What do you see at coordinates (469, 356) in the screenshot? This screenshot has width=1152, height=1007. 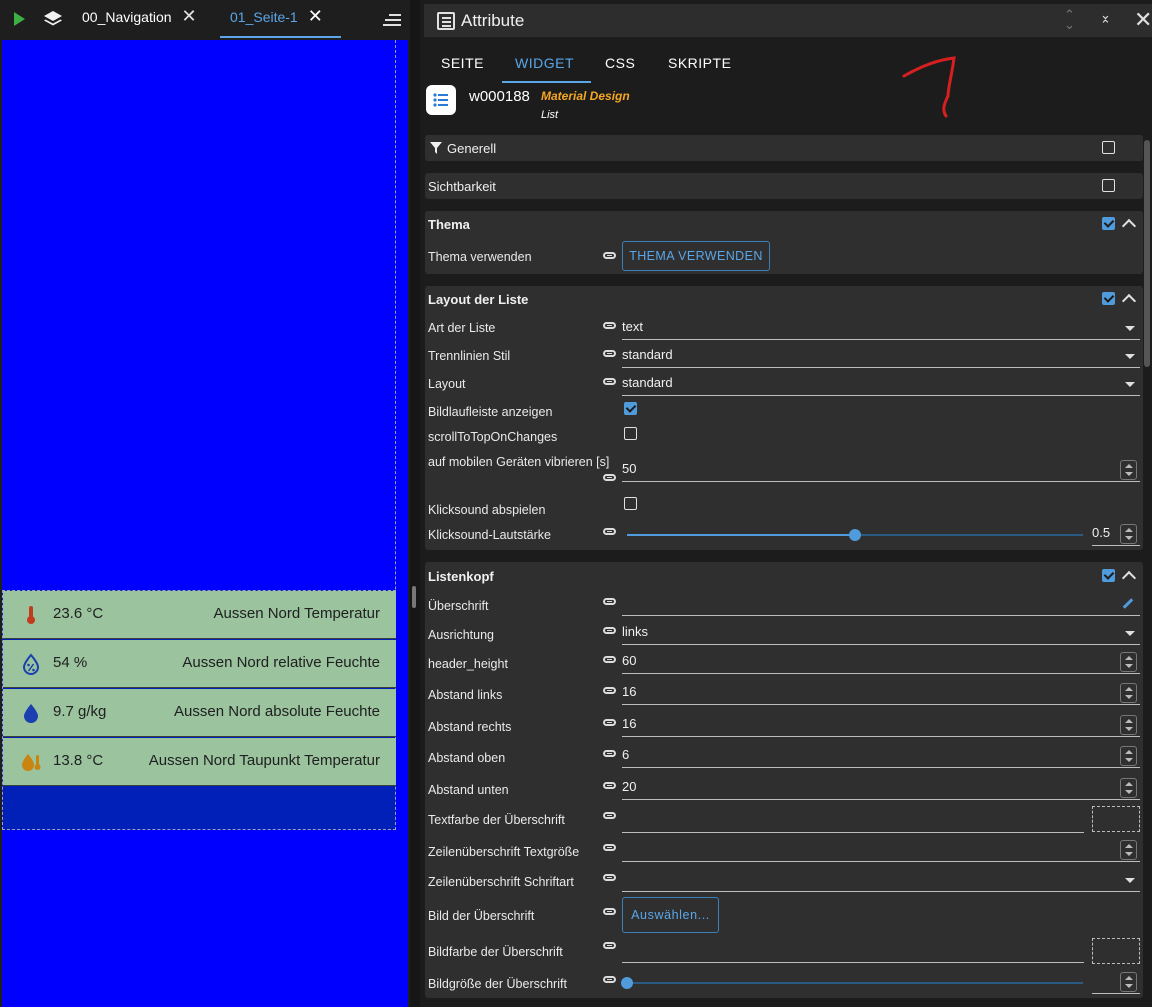 I see `field-label: Trennlinien Stil` at bounding box center [469, 356].